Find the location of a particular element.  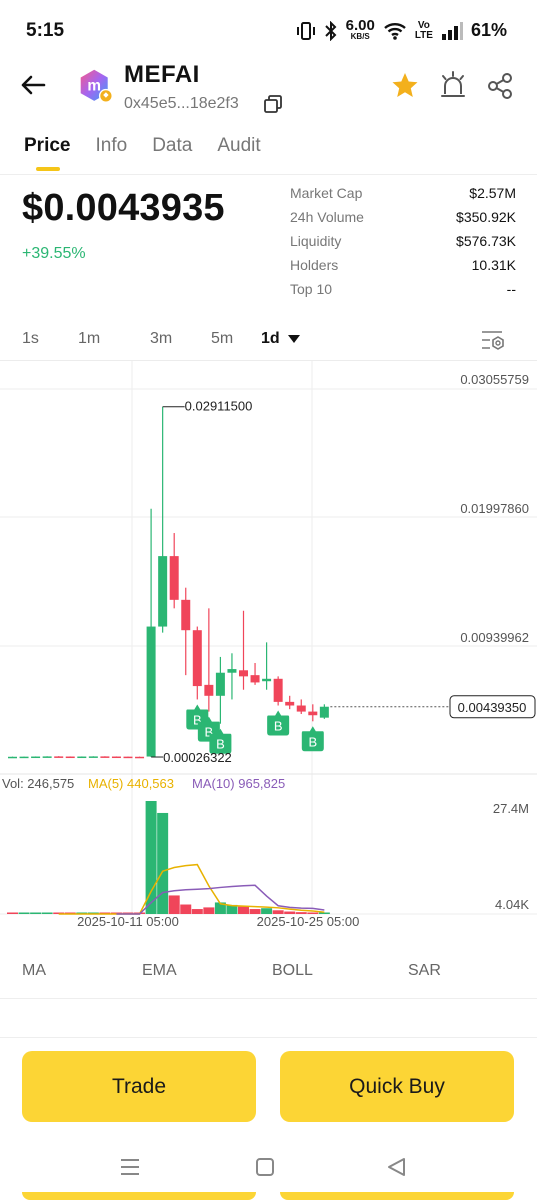

low-annotation: 0.00026322 is located at coordinates (191, 757).